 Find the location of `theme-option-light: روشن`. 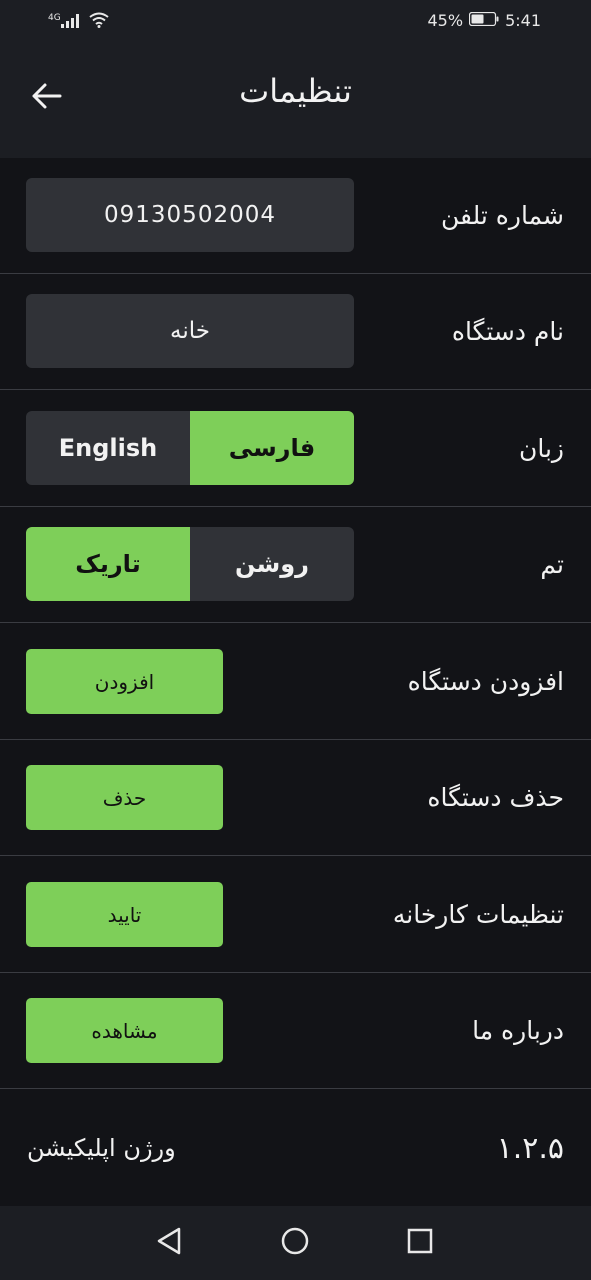

theme-option-light: روشن is located at coordinates (272, 564).